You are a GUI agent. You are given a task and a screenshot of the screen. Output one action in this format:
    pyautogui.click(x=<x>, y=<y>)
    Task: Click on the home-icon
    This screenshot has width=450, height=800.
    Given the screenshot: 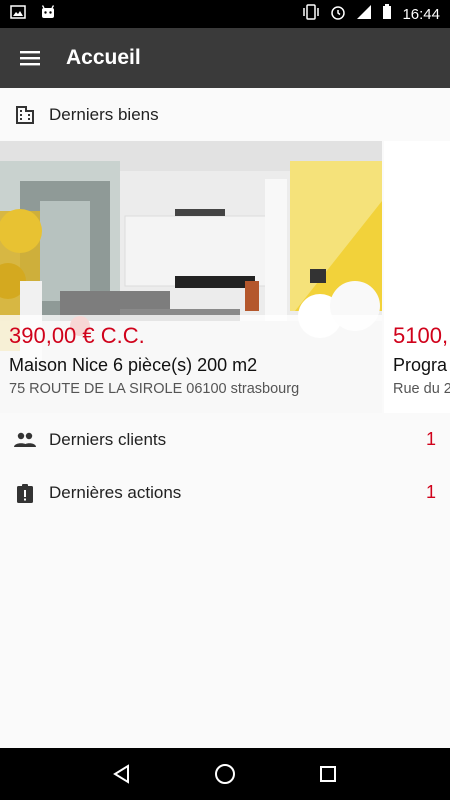 What is the action you would take?
    pyautogui.click(x=225, y=774)
    